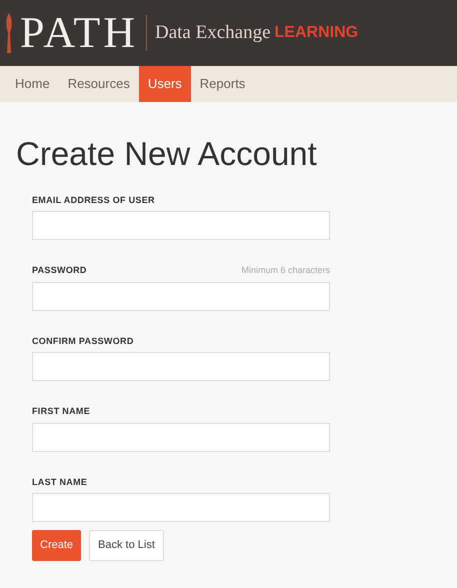 The width and height of the screenshot is (457, 588). I want to click on logo: PATH, so click(79, 33).